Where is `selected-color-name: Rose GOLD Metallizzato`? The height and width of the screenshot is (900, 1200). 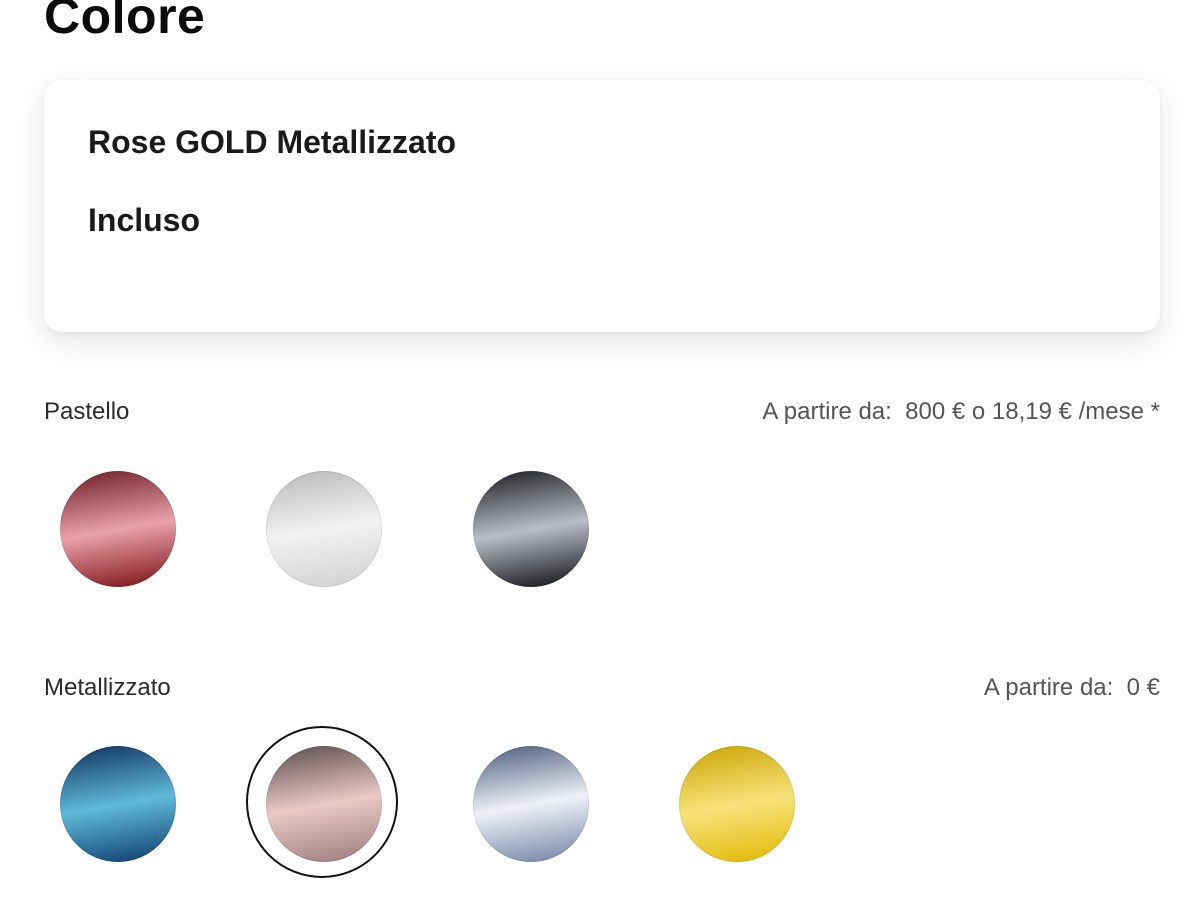
selected-color-name: Rose GOLD Metallizzato is located at coordinates (272, 142).